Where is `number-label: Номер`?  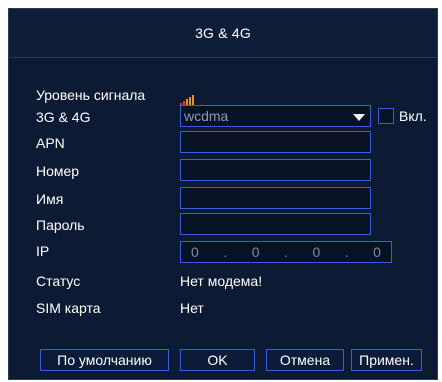
number-label: Номер is located at coordinates (58, 171).